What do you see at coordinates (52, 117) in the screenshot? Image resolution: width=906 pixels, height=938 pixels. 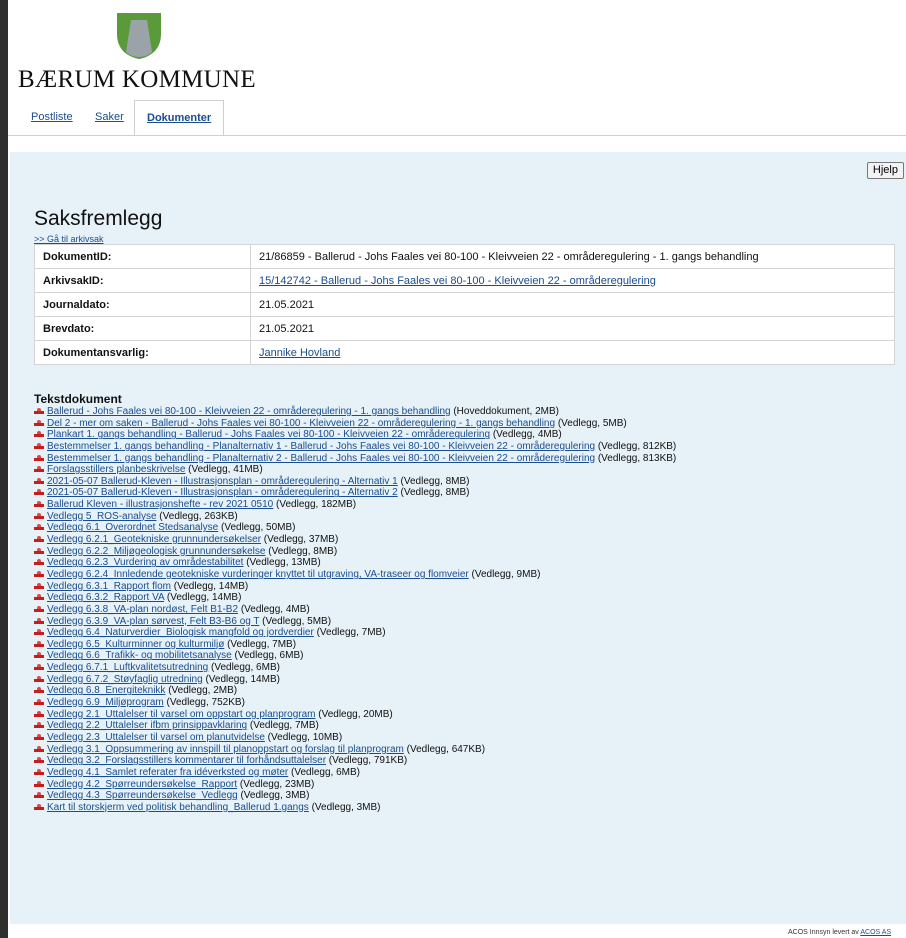 I see `tab-postliste: Postliste` at bounding box center [52, 117].